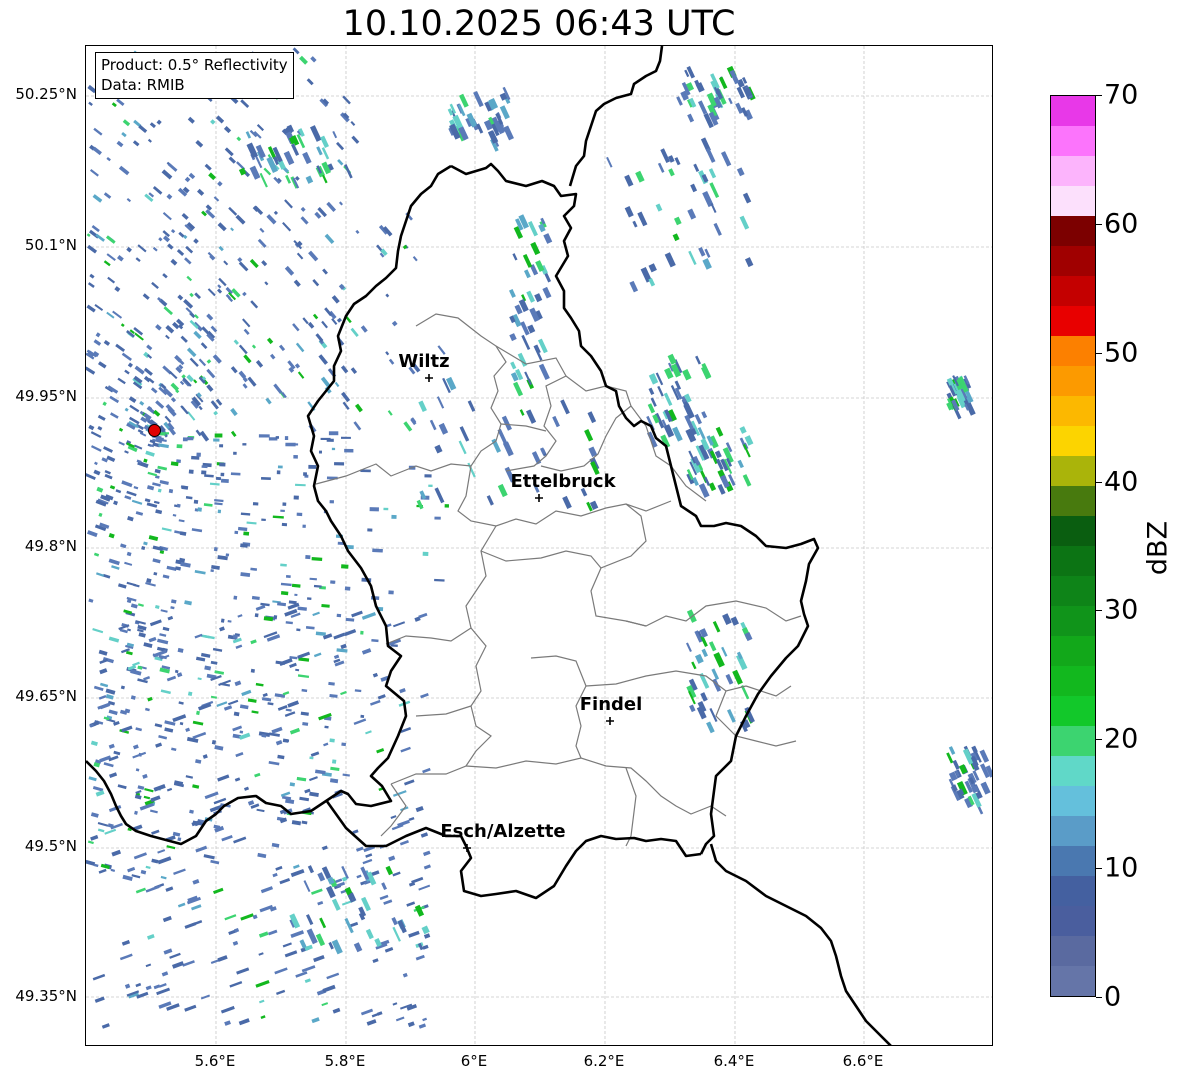 The height and width of the screenshot is (1081, 1184). What do you see at coordinates (539, 498) in the screenshot?
I see `city-marker-icon` at bounding box center [539, 498].